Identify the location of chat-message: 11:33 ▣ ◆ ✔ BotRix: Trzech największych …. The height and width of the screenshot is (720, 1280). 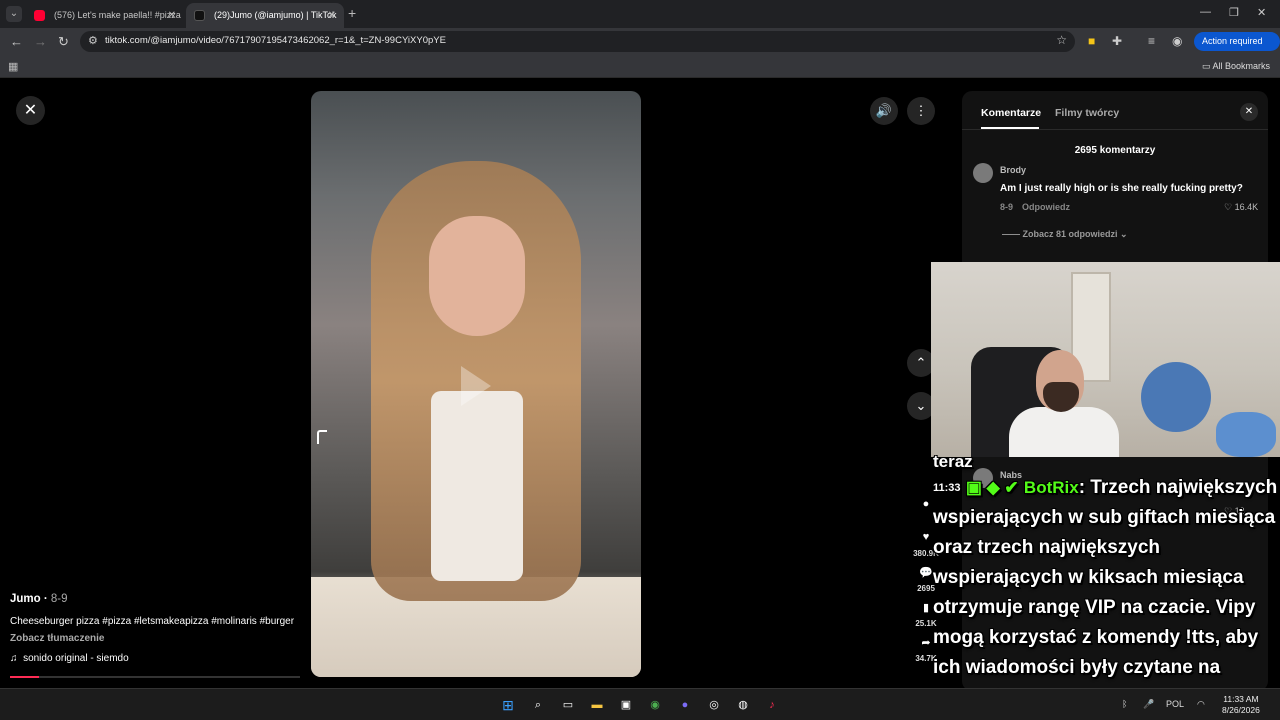
(1106, 593).